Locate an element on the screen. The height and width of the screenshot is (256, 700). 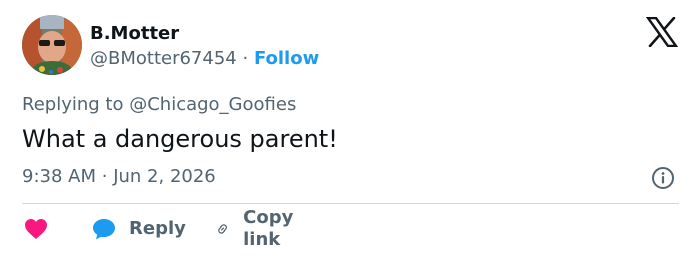
reply-button: Reply is located at coordinates (139, 229).